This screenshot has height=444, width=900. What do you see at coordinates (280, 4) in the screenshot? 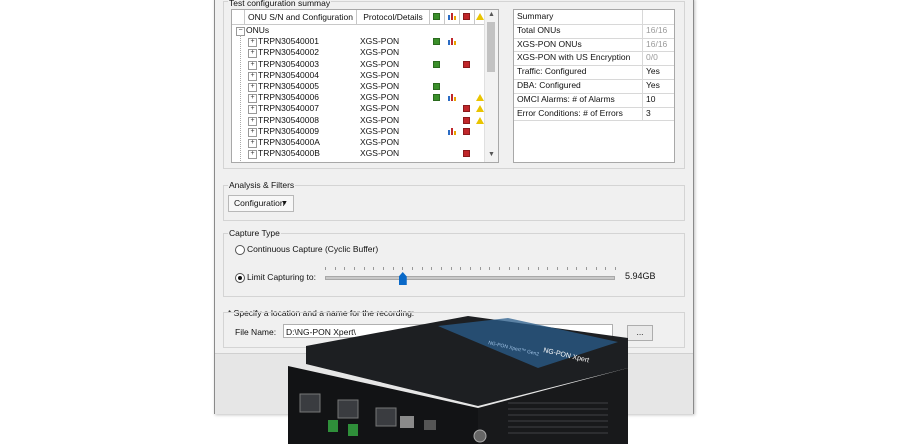
I see `config-group-title: Test configuration summay` at bounding box center [280, 4].